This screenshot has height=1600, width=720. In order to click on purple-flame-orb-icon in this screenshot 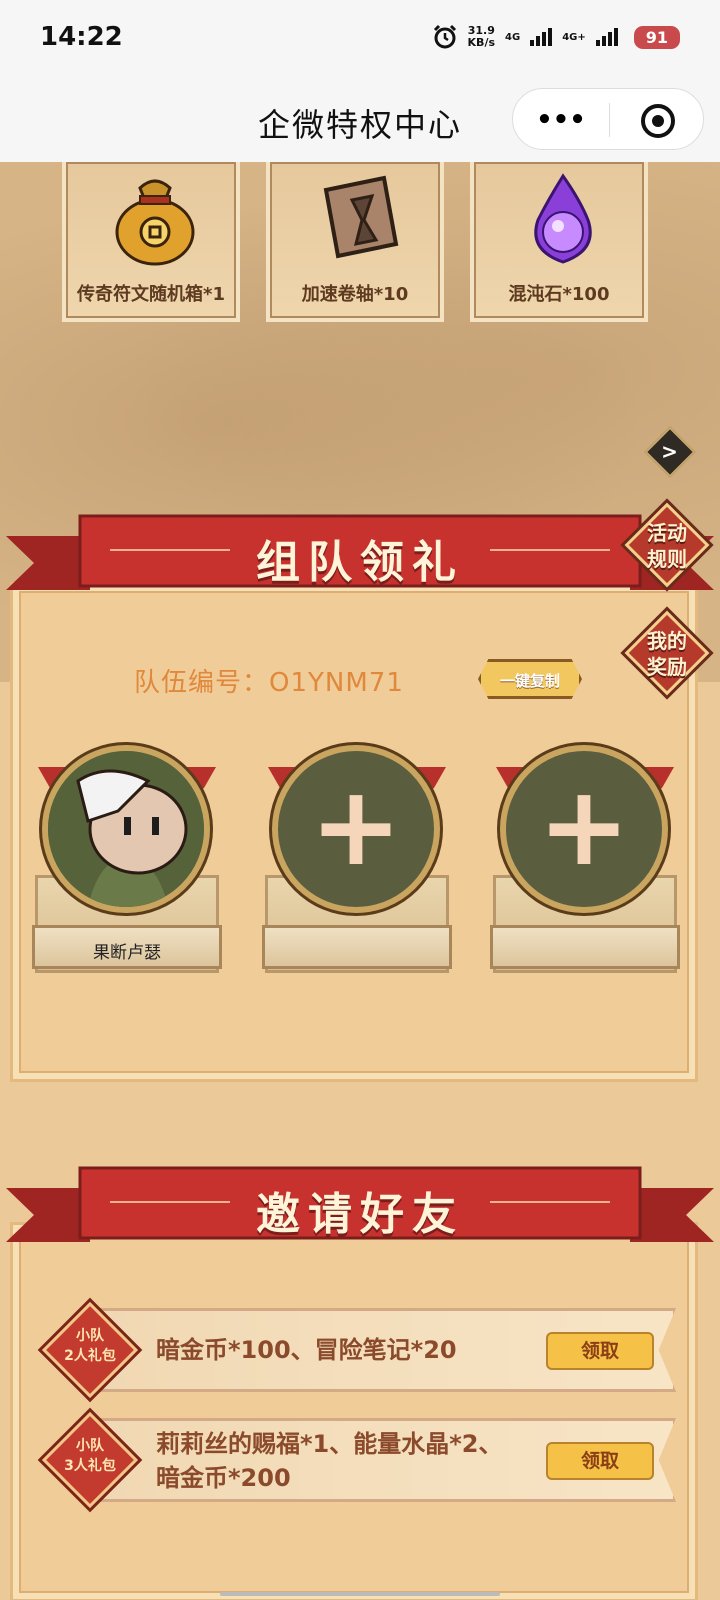, I will do `click(563, 218)`.